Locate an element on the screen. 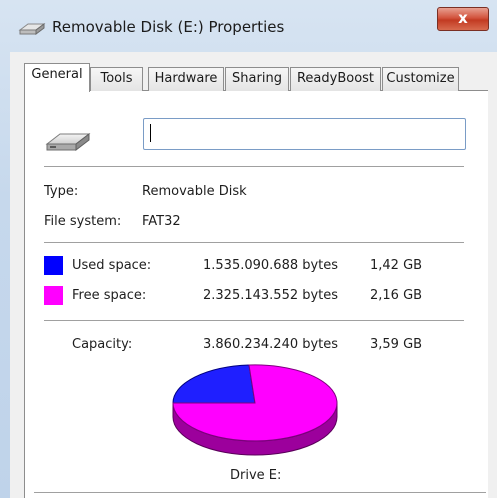 This screenshot has width=497, height=498. drive-label: Drive E: is located at coordinates (256, 475).